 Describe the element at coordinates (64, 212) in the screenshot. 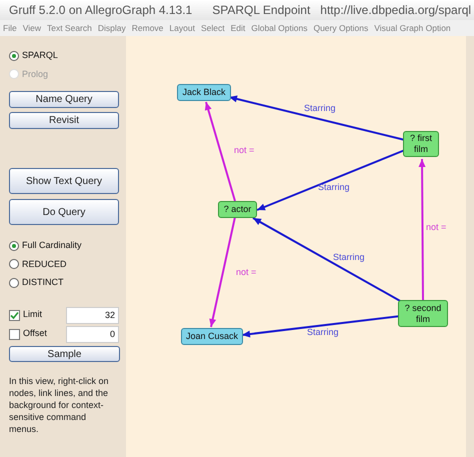

I see `query-button: Do Query` at that location.